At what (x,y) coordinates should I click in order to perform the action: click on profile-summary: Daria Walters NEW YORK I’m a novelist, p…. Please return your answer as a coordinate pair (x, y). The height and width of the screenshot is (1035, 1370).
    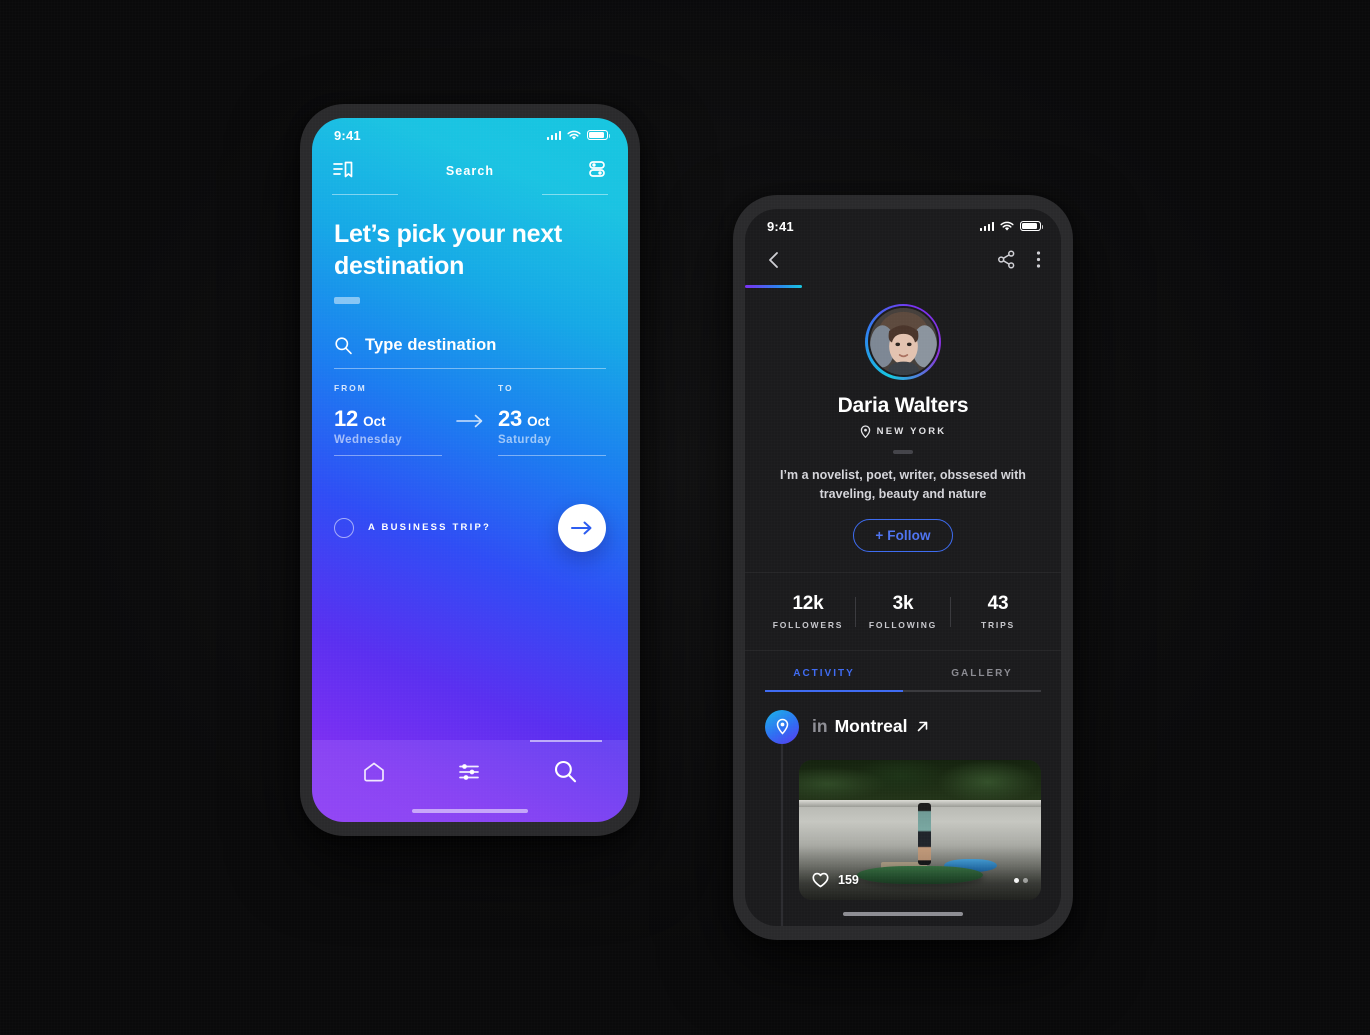
    Looking at the image, I should click on (903, 431).